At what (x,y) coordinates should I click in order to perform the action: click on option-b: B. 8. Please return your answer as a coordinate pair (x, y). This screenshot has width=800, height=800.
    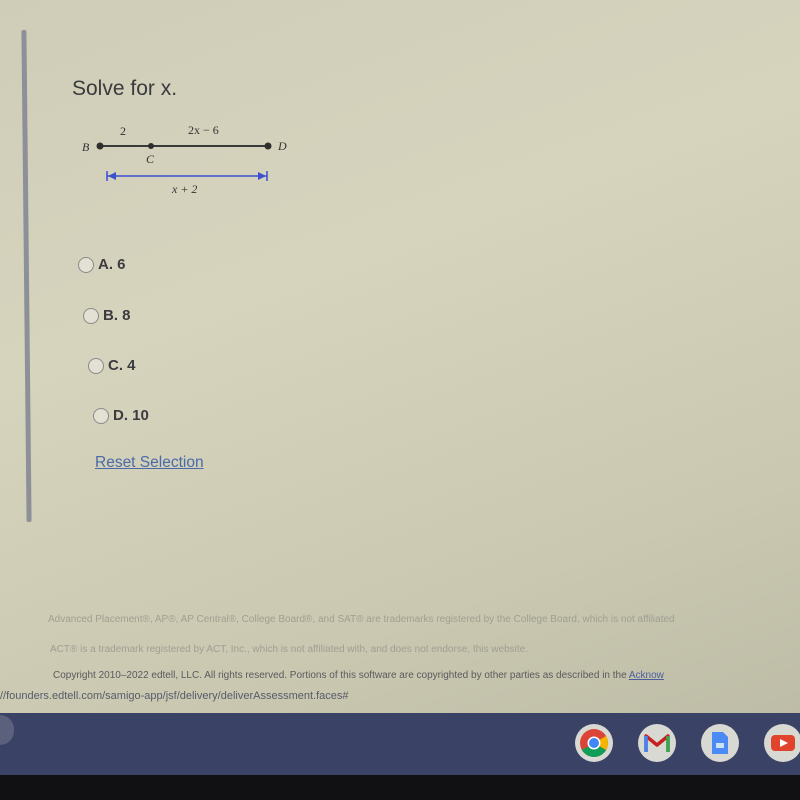
    Looking at the image, I should click on (107, 315).